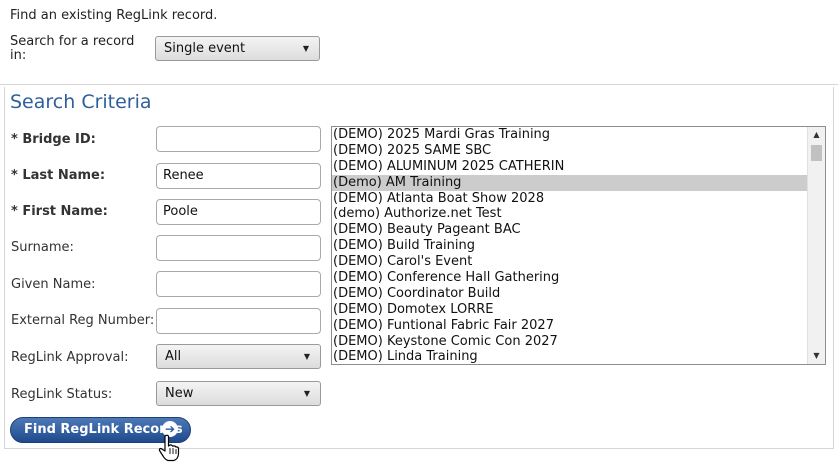  What do you see at coordinates (238, 248) in the screenshot?
I see `surname-input` at bounding box center [238, 248].